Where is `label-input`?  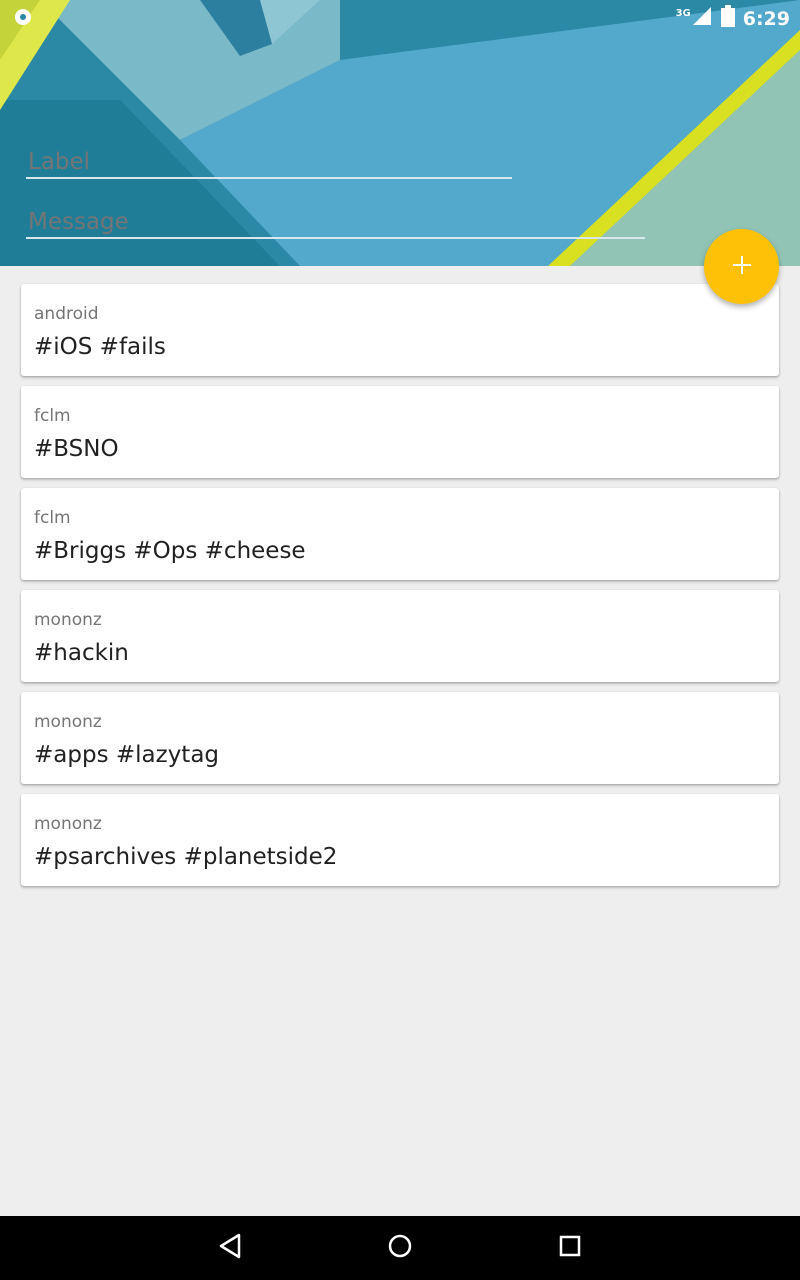 label-input is located at coordinates (269, 163).